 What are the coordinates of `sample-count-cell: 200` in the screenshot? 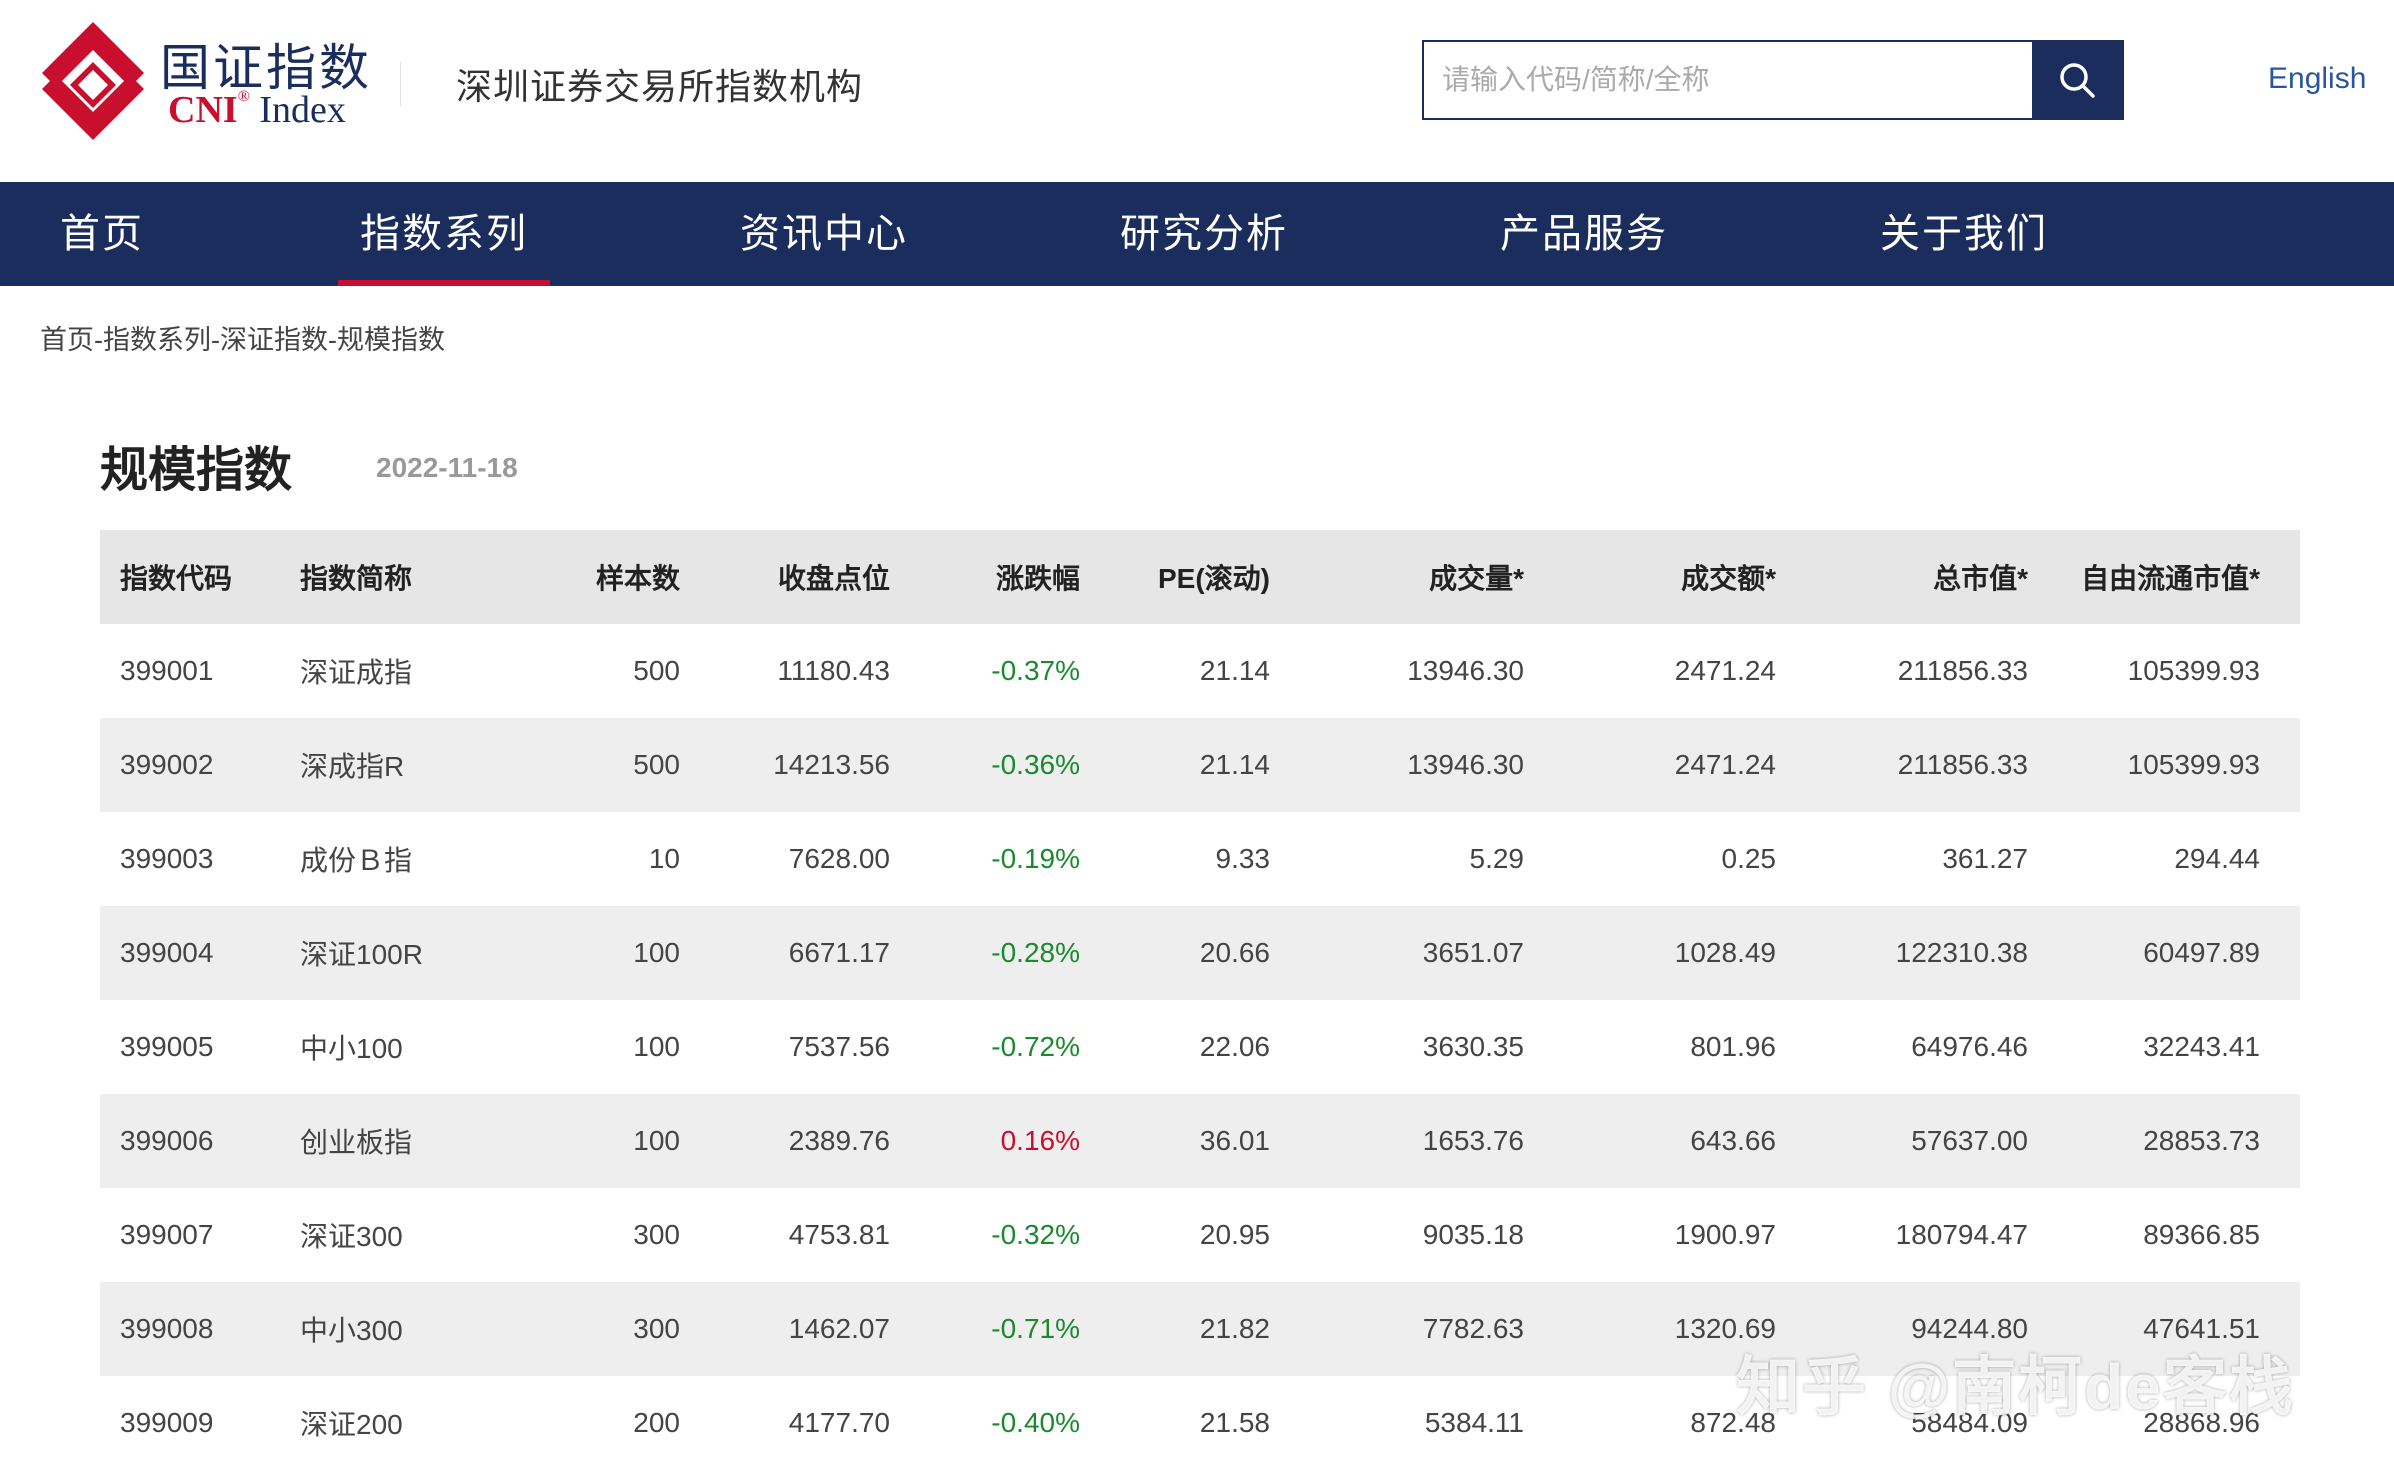 It's located at (656, 1422).